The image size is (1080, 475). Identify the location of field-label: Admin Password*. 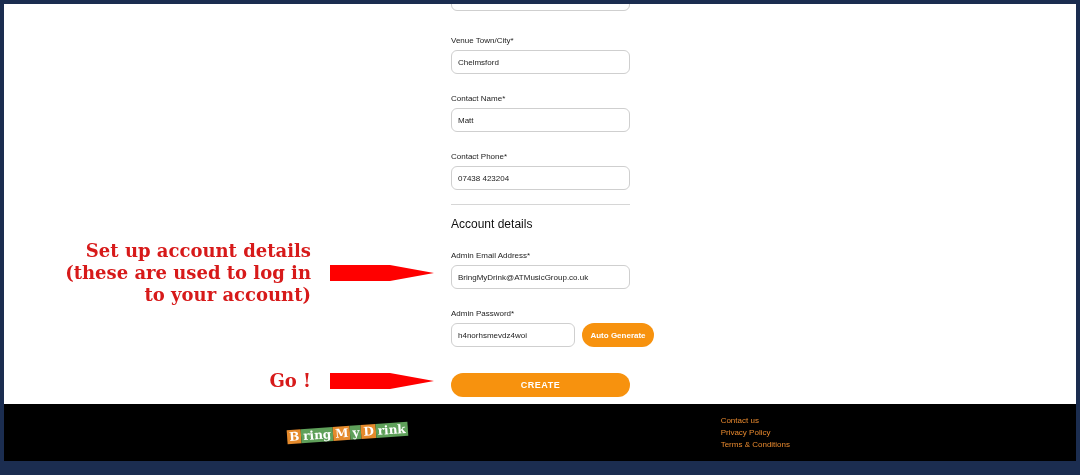
(483, 314).